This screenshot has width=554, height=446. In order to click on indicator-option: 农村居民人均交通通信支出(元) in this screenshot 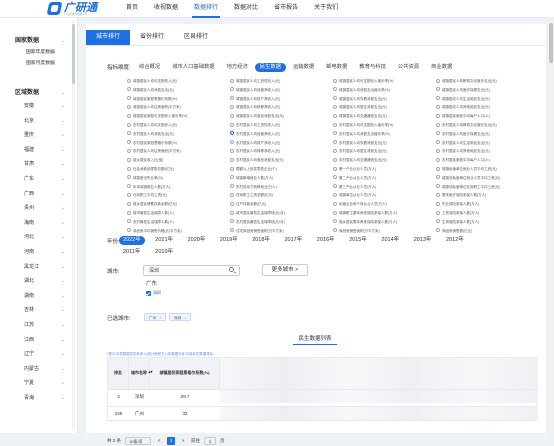, I will do `click(384, 160)`.